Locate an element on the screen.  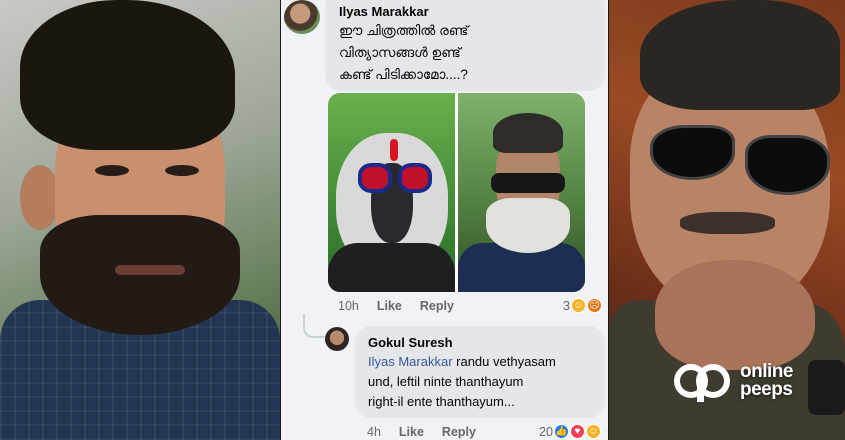
monkey-tilak is located at coordinates (394, 150).